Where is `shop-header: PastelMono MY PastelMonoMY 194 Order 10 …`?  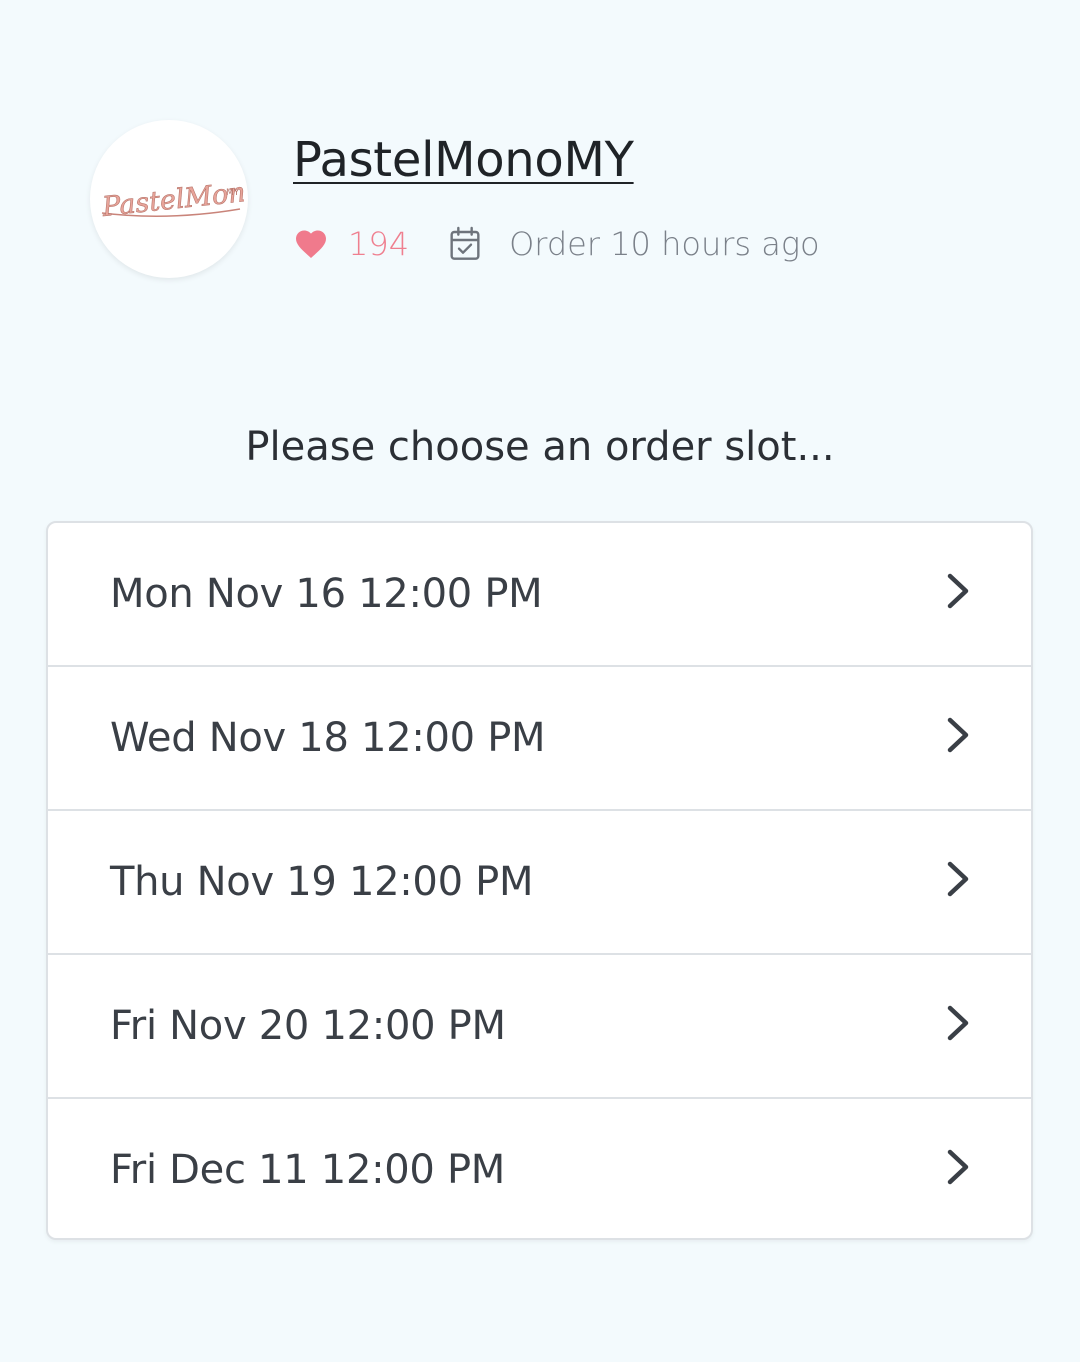 shop-header: PastelMono MY PastelMonoMY 194 Order 10 … is located at coordinates (540, 200).